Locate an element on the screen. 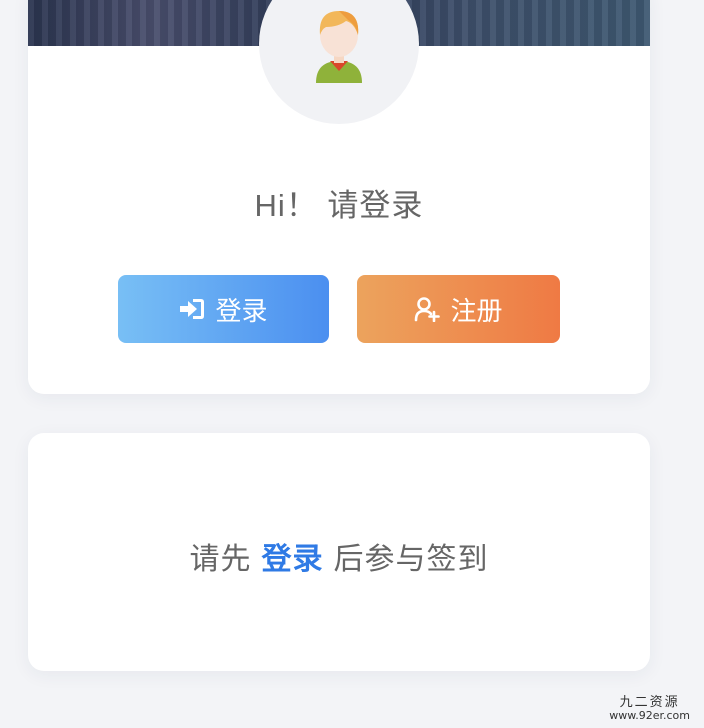  login-greeting: Hi！ 请登录 is located at coordinates (339, 205).